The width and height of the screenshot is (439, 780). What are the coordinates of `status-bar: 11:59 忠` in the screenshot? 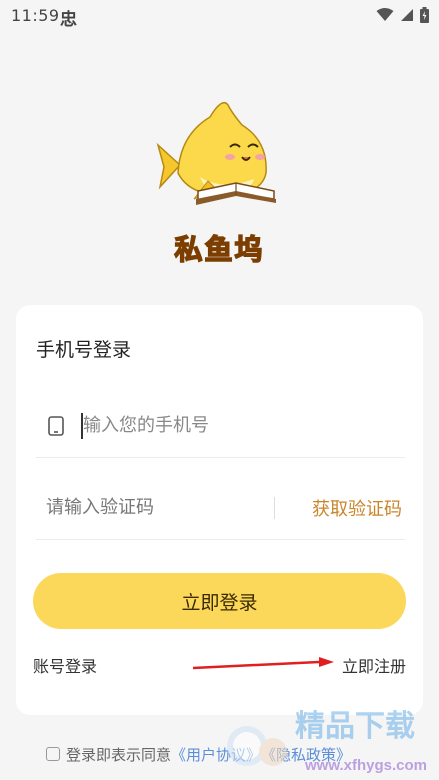 It's located at (219, 16).